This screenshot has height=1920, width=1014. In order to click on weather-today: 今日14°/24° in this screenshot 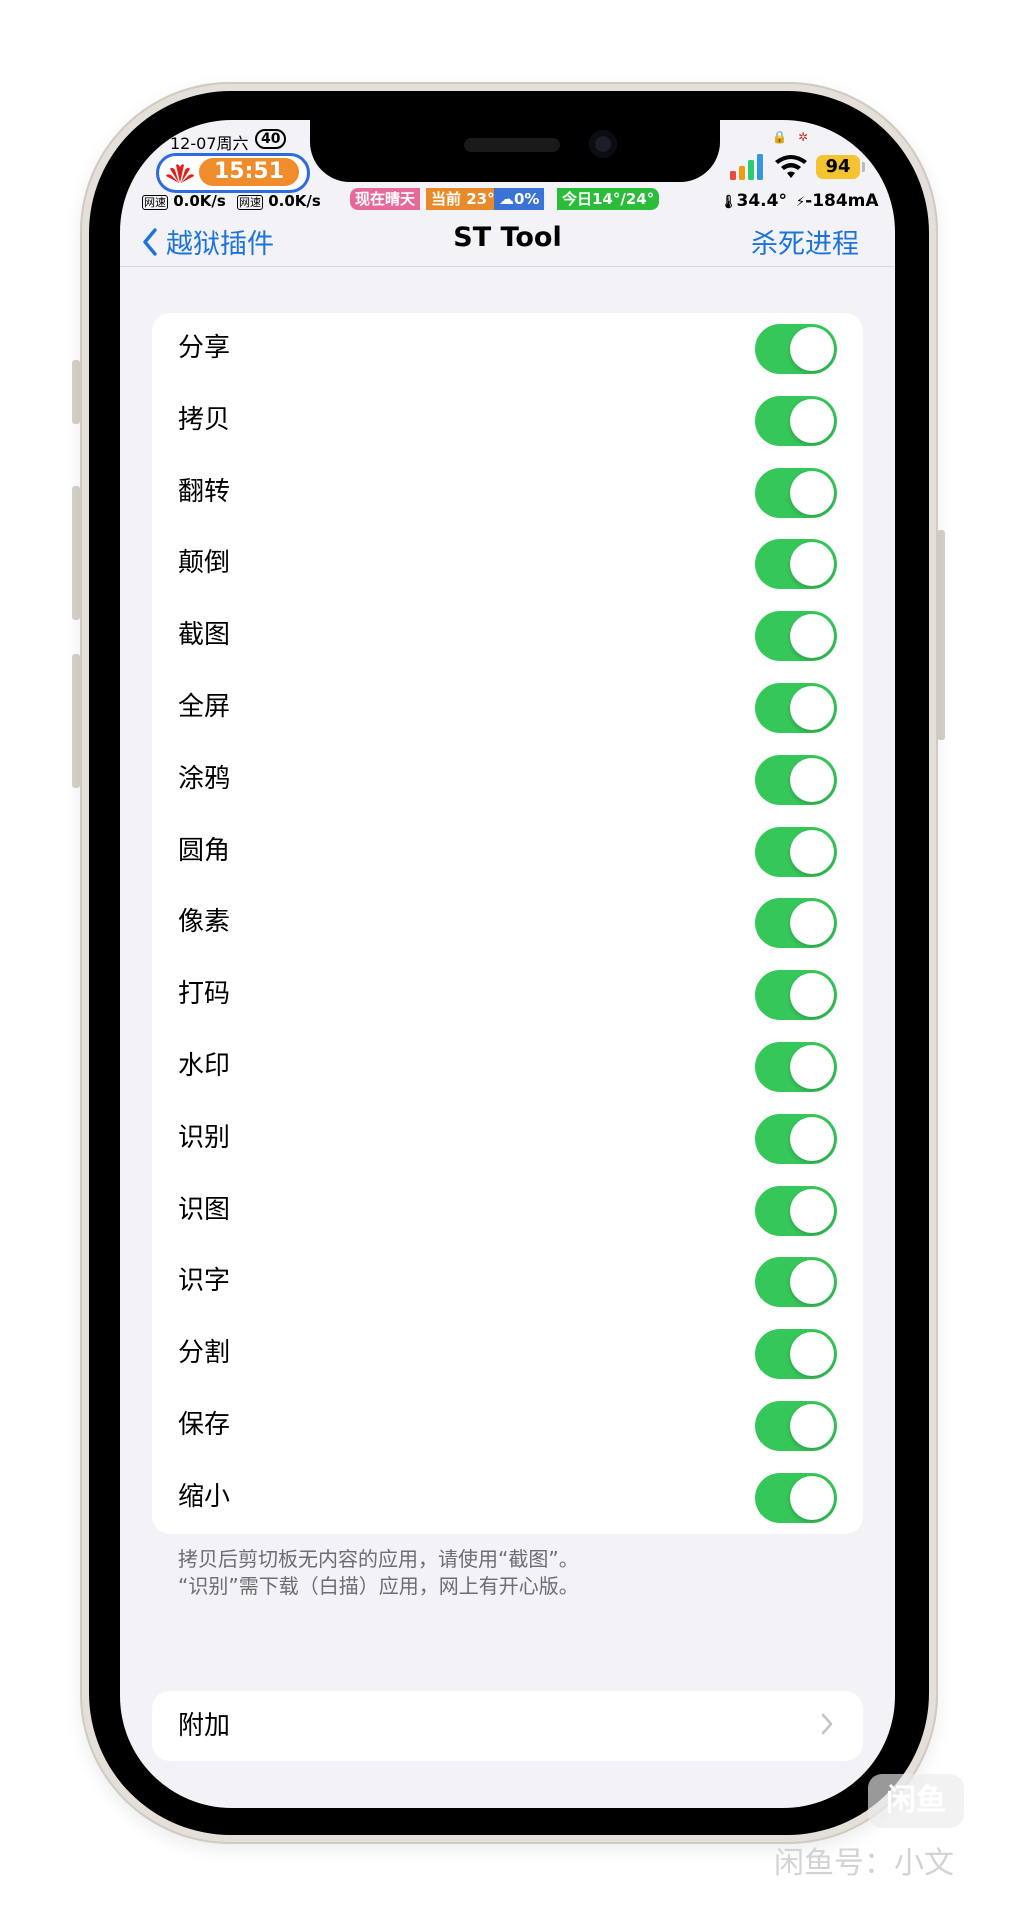, I will do `click(608, 199)`.